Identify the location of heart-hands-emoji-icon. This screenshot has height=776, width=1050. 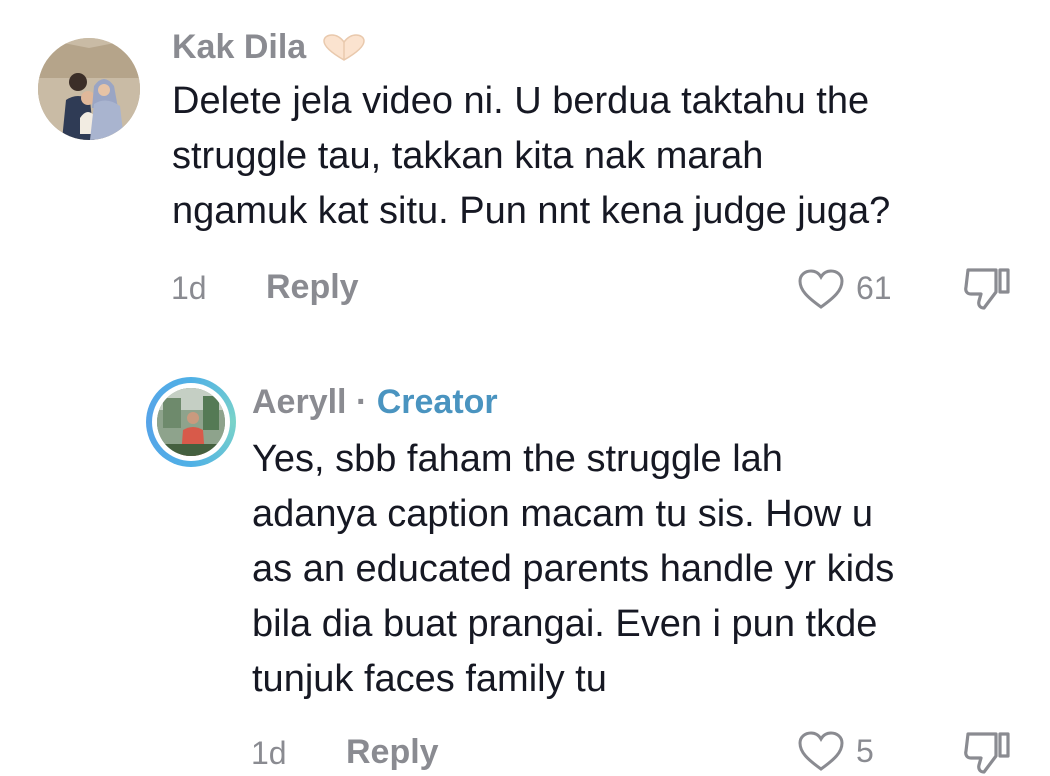
(344, 48).